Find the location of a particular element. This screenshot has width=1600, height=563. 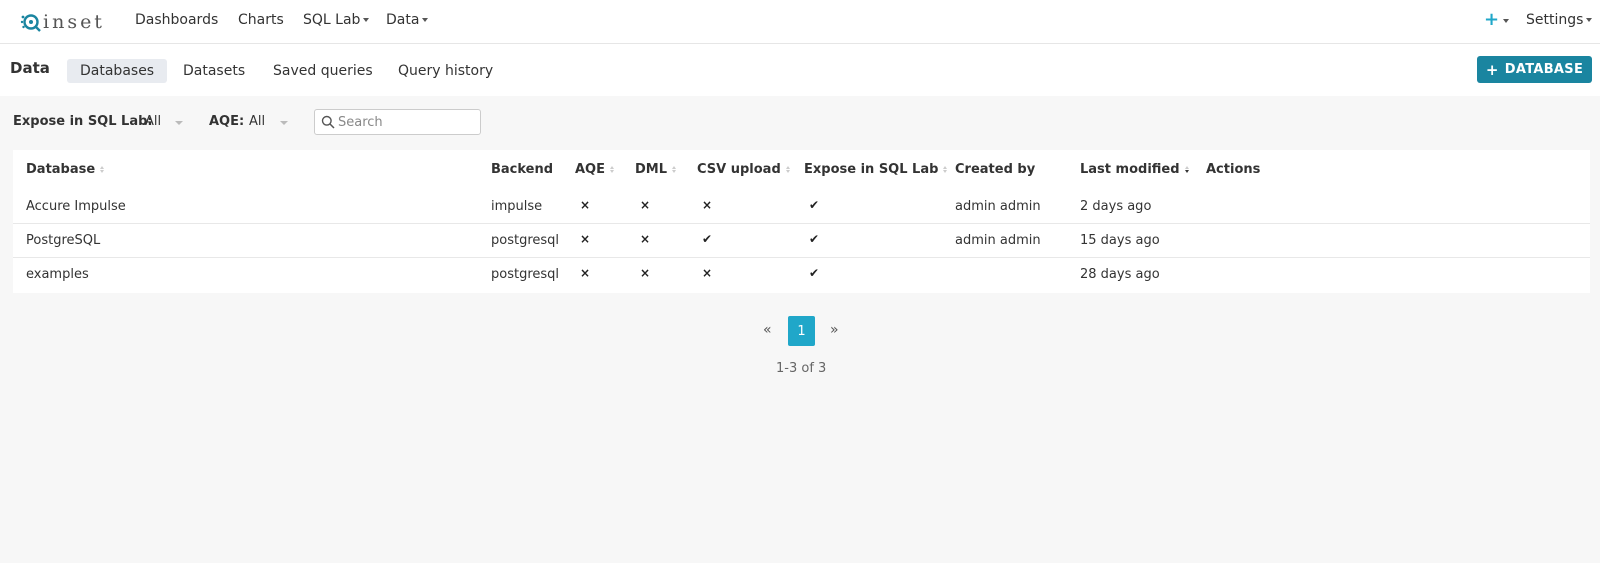

column-header-label: Last modified is located at coordinates (1130, 169).